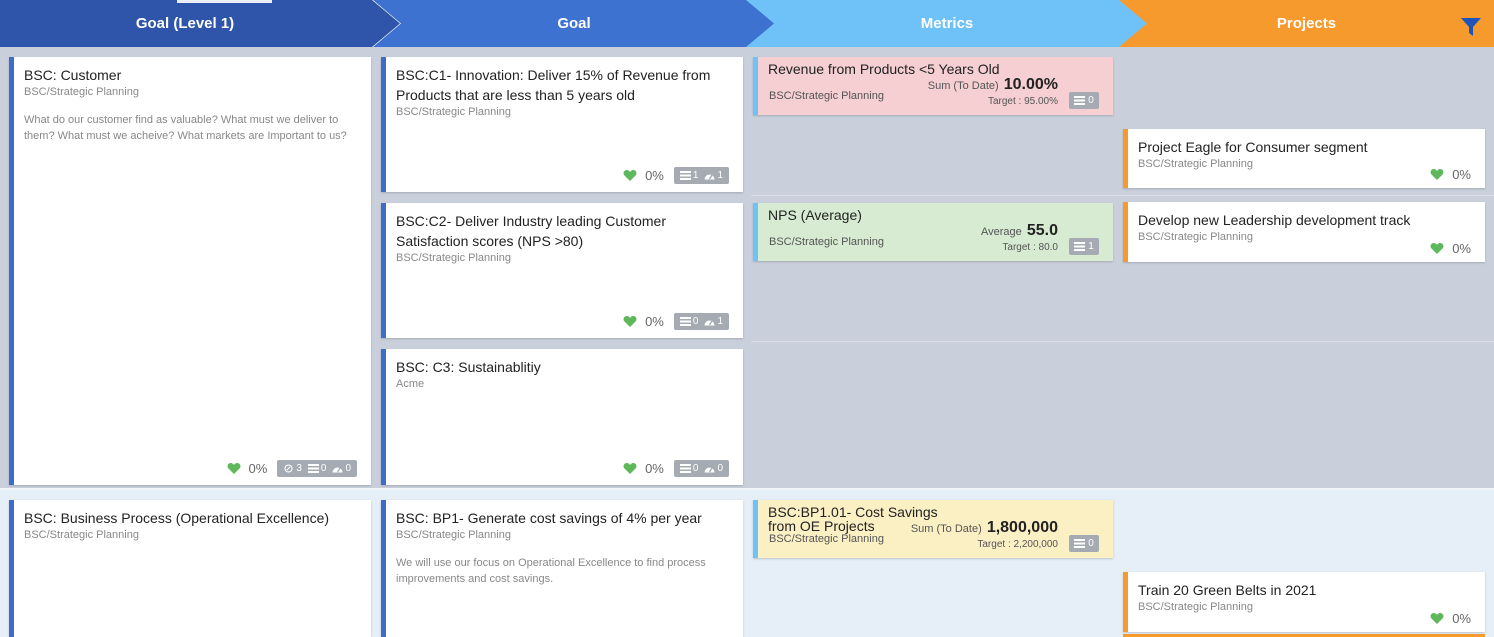 The height and width of the screenshot is (637, 1494). I want to click on goals-count-badge: 3, so click(292, 468).